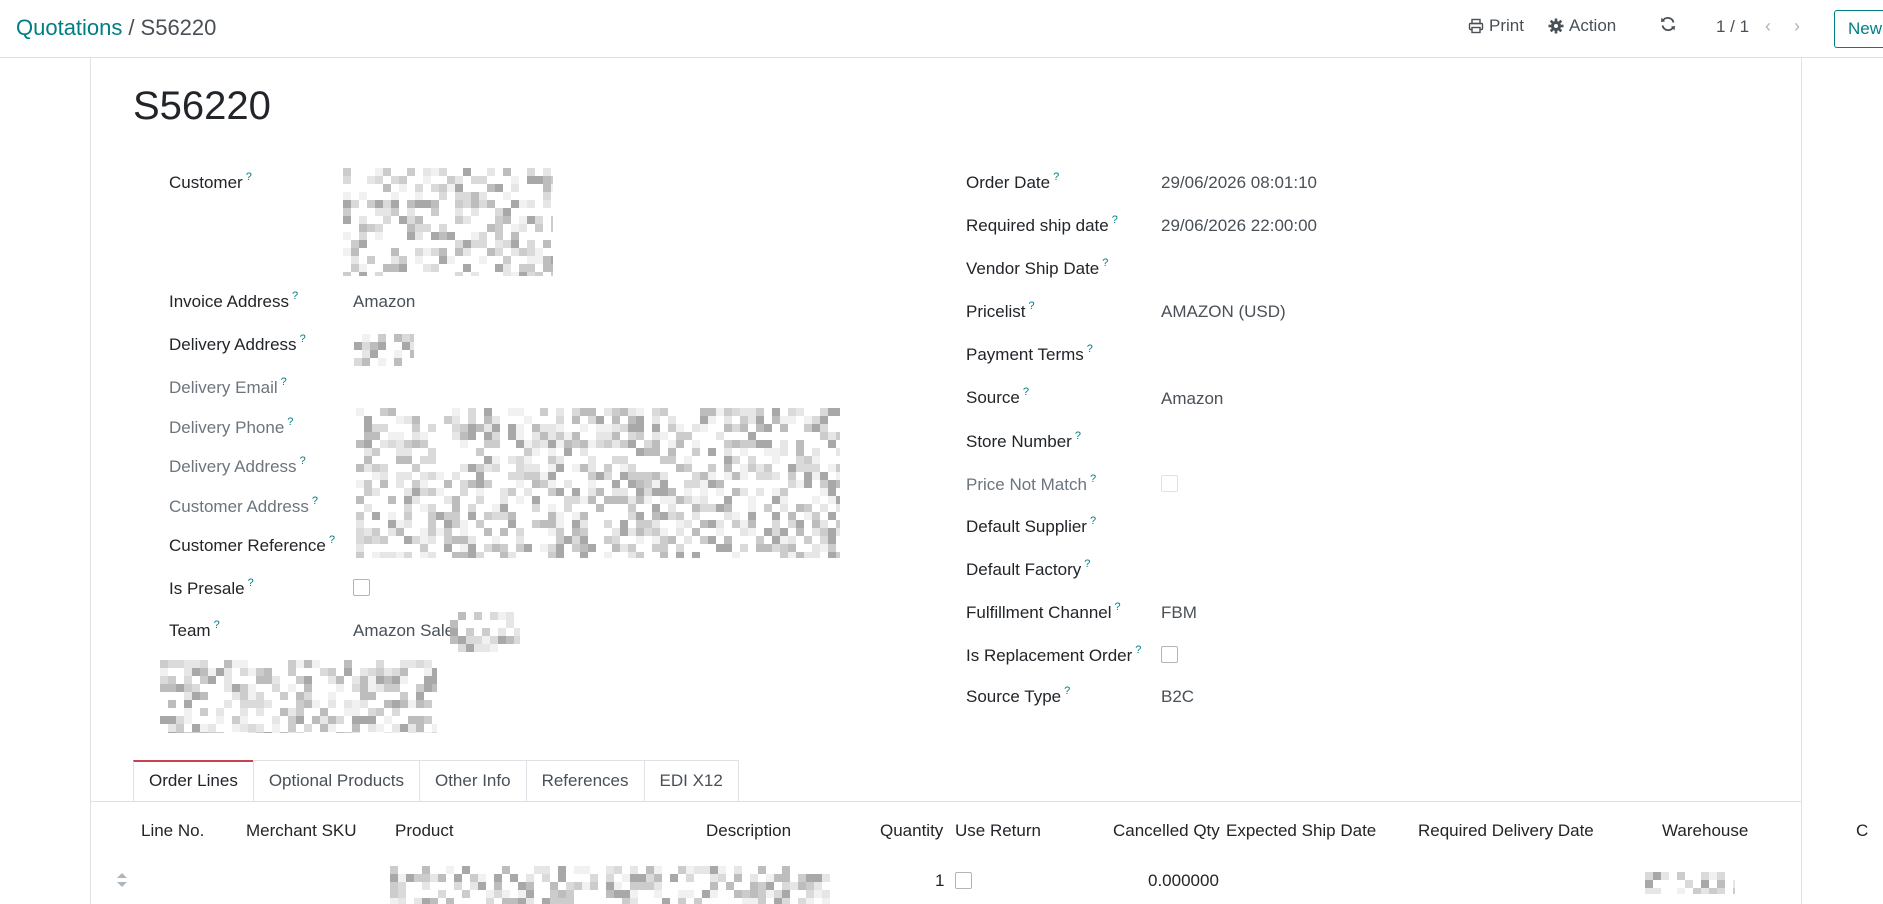 This screenshot has width=1883, height=904. Describe the element at coordinates (361, 587) in the screenshot. I see `is-presale-checkbox` at that location.